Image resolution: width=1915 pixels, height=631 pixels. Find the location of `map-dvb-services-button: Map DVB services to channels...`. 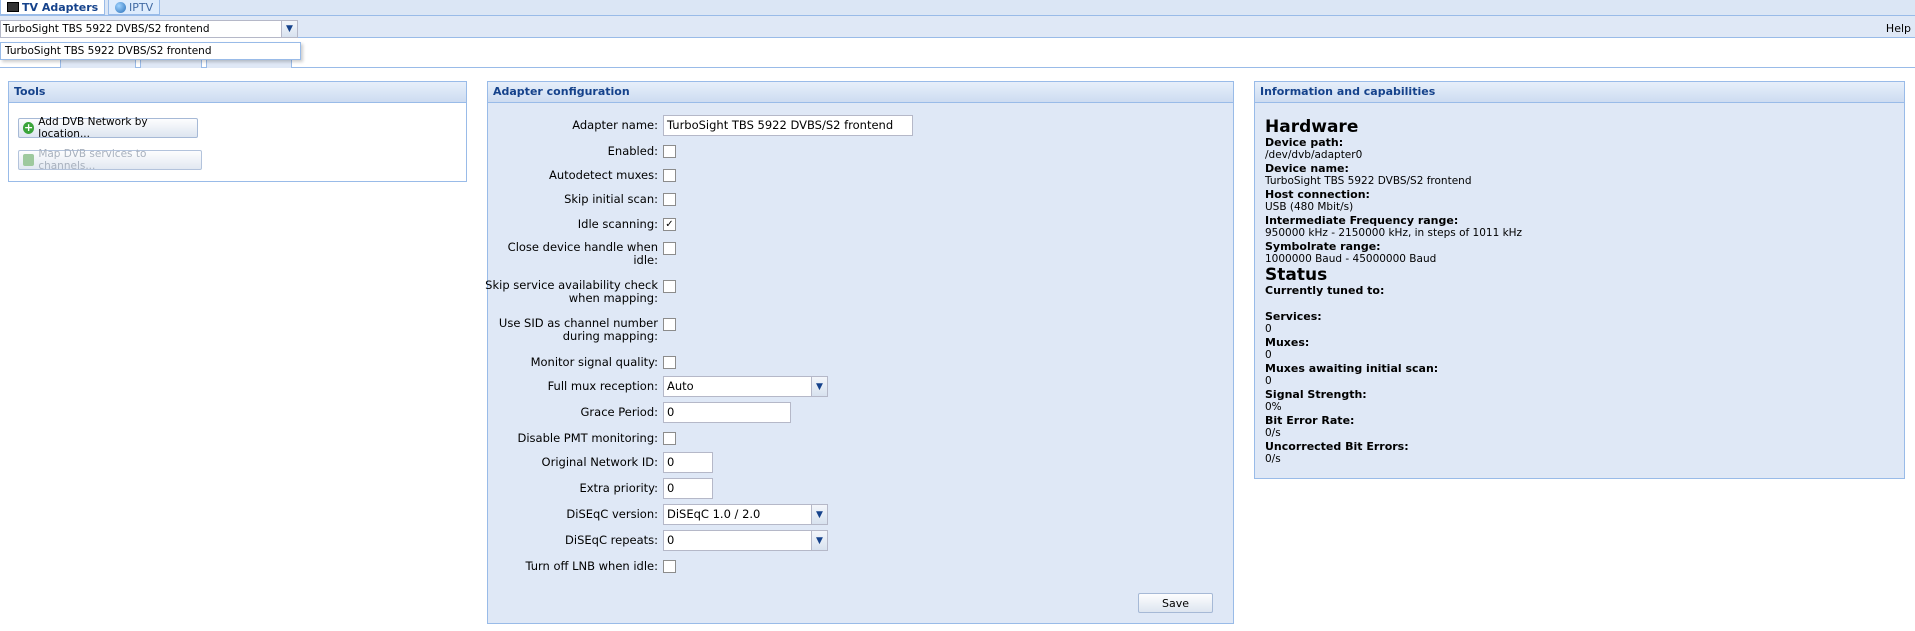

map-dvb-services-button: Map DVB services to channels... is located at coordinates (110, 160).